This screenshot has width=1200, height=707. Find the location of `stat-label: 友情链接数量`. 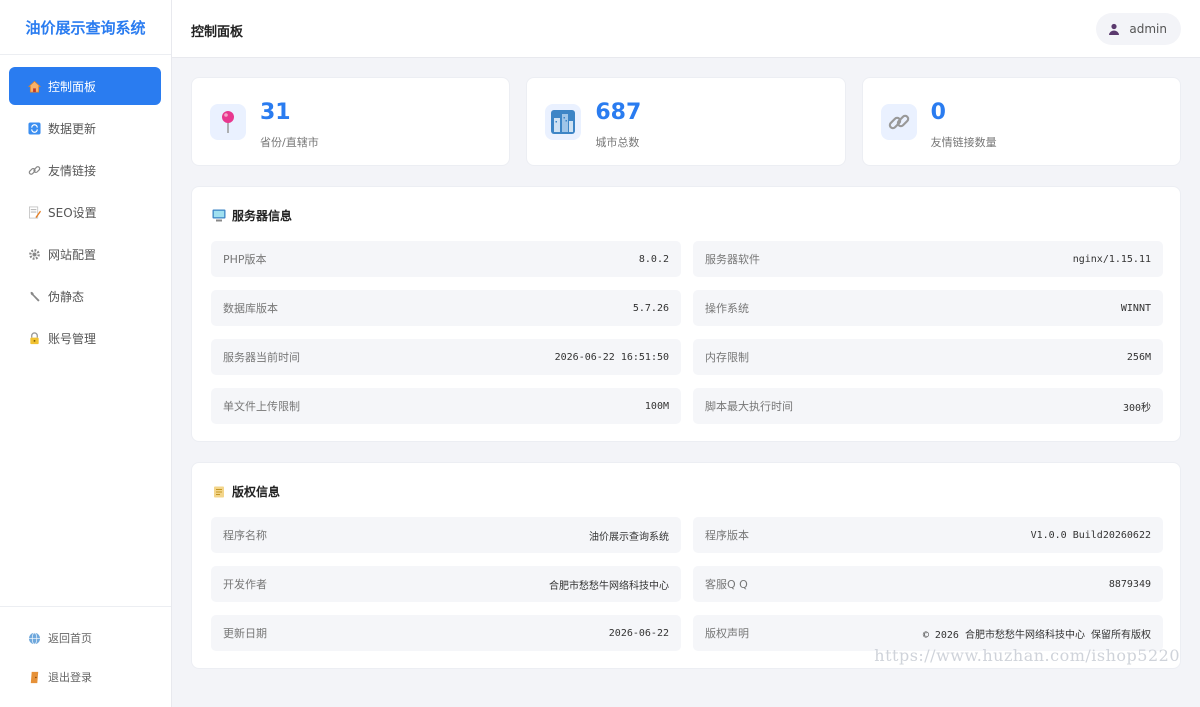

stat-label: 友情链接数量 is located at coordinates (963, 142).